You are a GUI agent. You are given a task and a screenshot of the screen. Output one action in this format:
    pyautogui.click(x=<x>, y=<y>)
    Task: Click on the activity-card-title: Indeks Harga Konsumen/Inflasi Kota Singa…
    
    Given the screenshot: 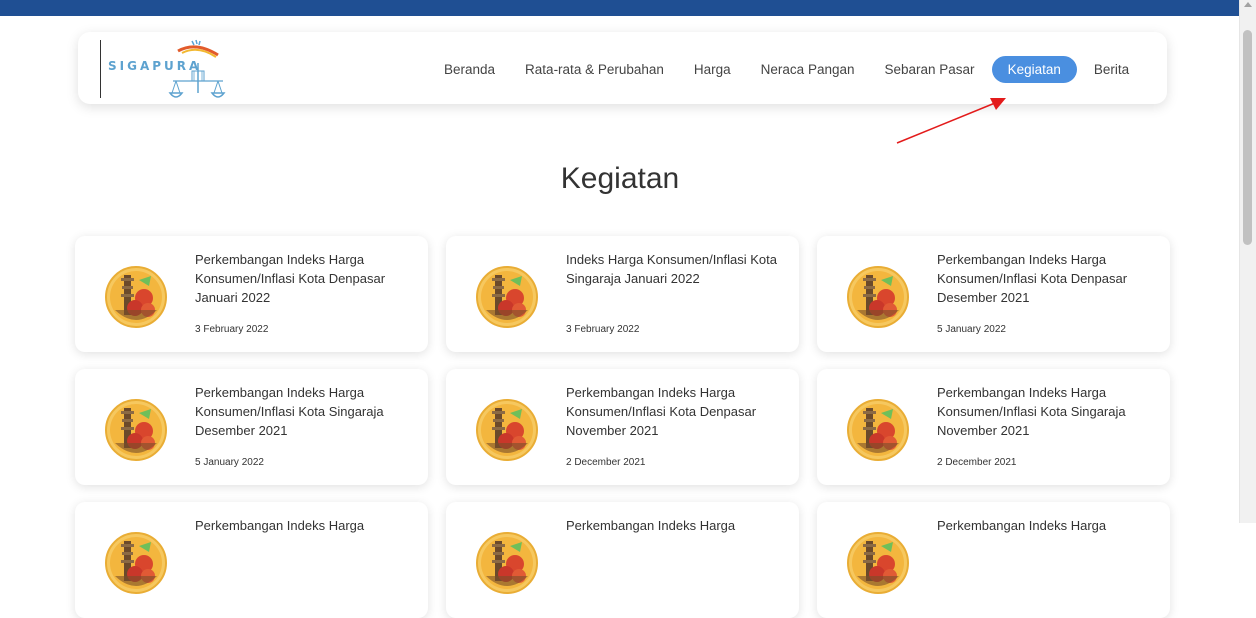 What is the action you would take?
    pyautogui.click(x=681, y=269)
    